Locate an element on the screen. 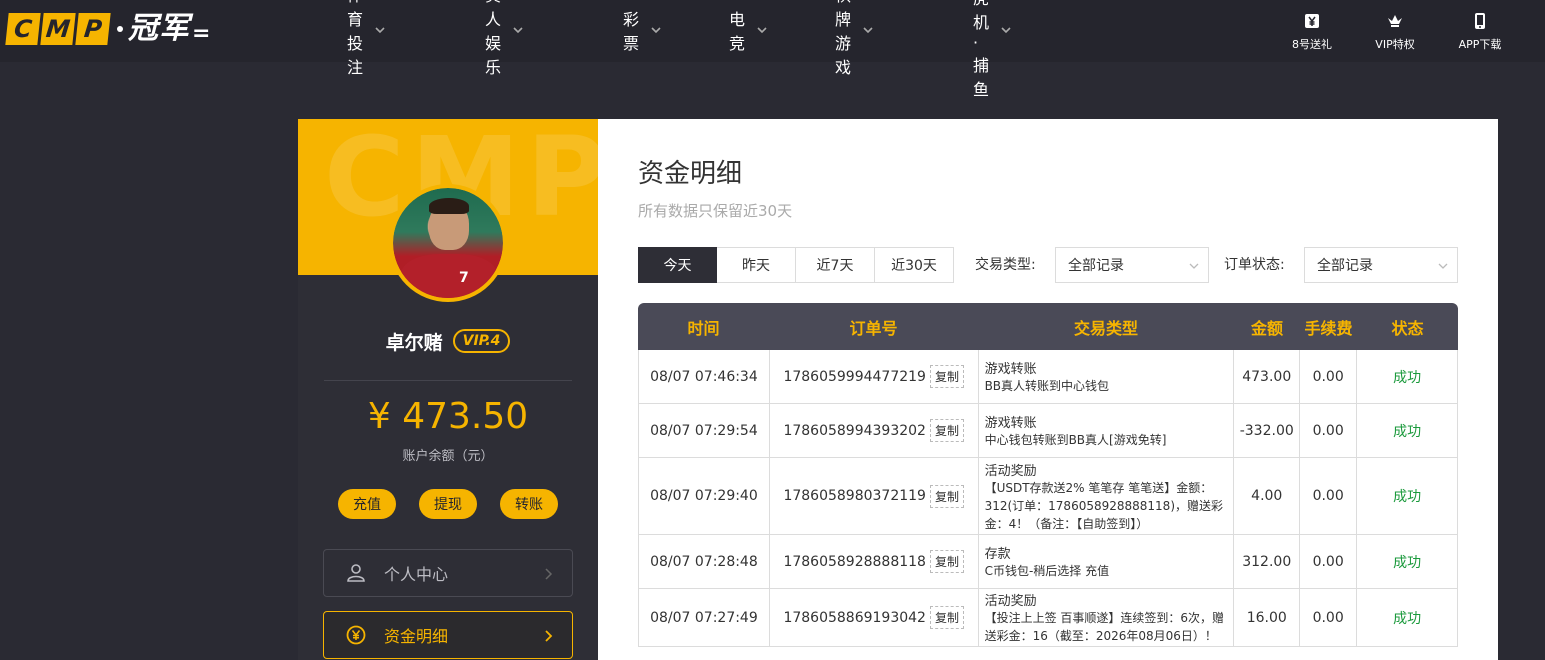 The height and width of the screenshot is (660, 1545). transaction-type: 活动奖励 is located at coordinates (1010, 471).